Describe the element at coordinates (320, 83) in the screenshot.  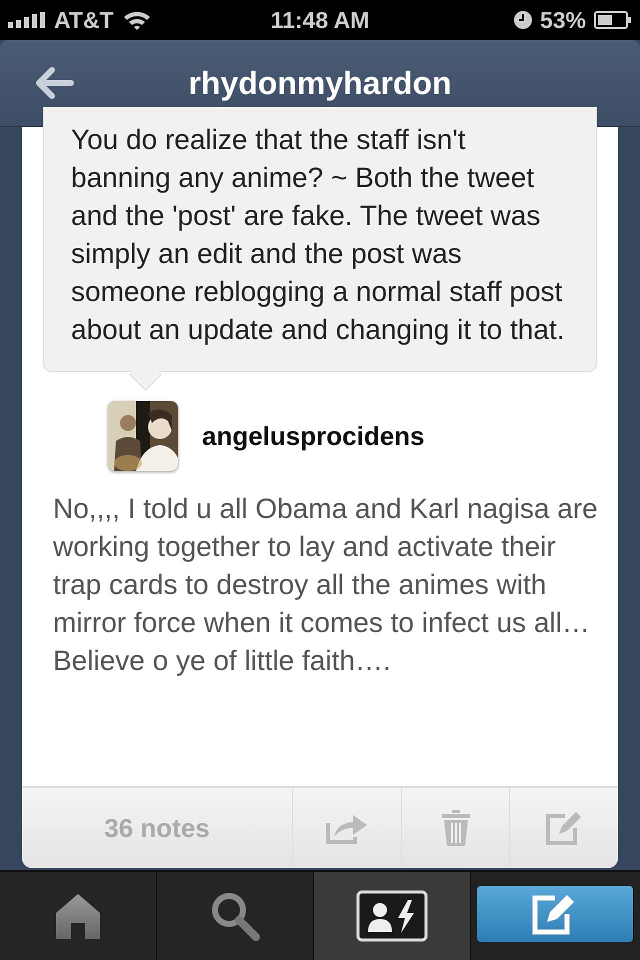
I see `blog-title: rhydonmyhardon` at that location.